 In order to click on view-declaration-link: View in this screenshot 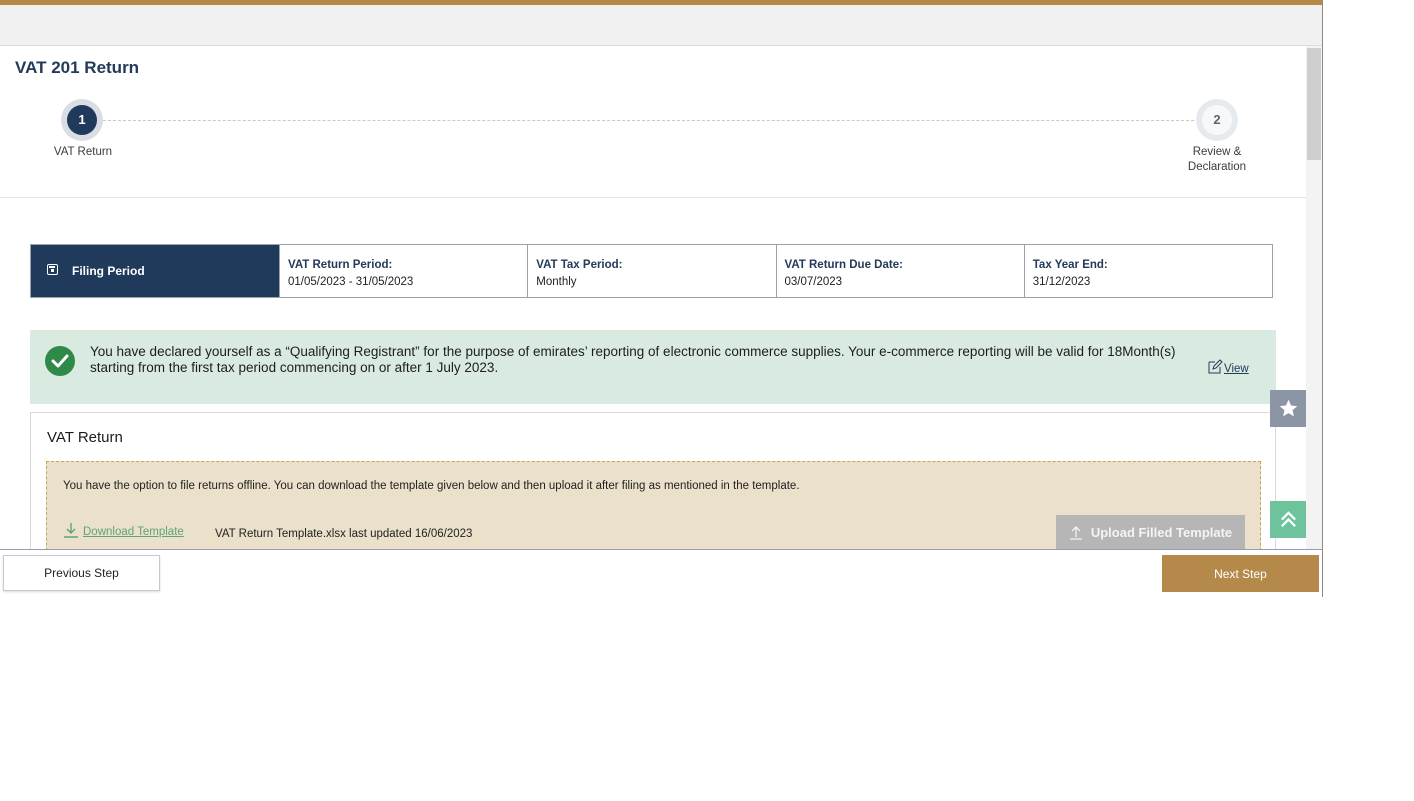, I will do `click(1228, 366)`.